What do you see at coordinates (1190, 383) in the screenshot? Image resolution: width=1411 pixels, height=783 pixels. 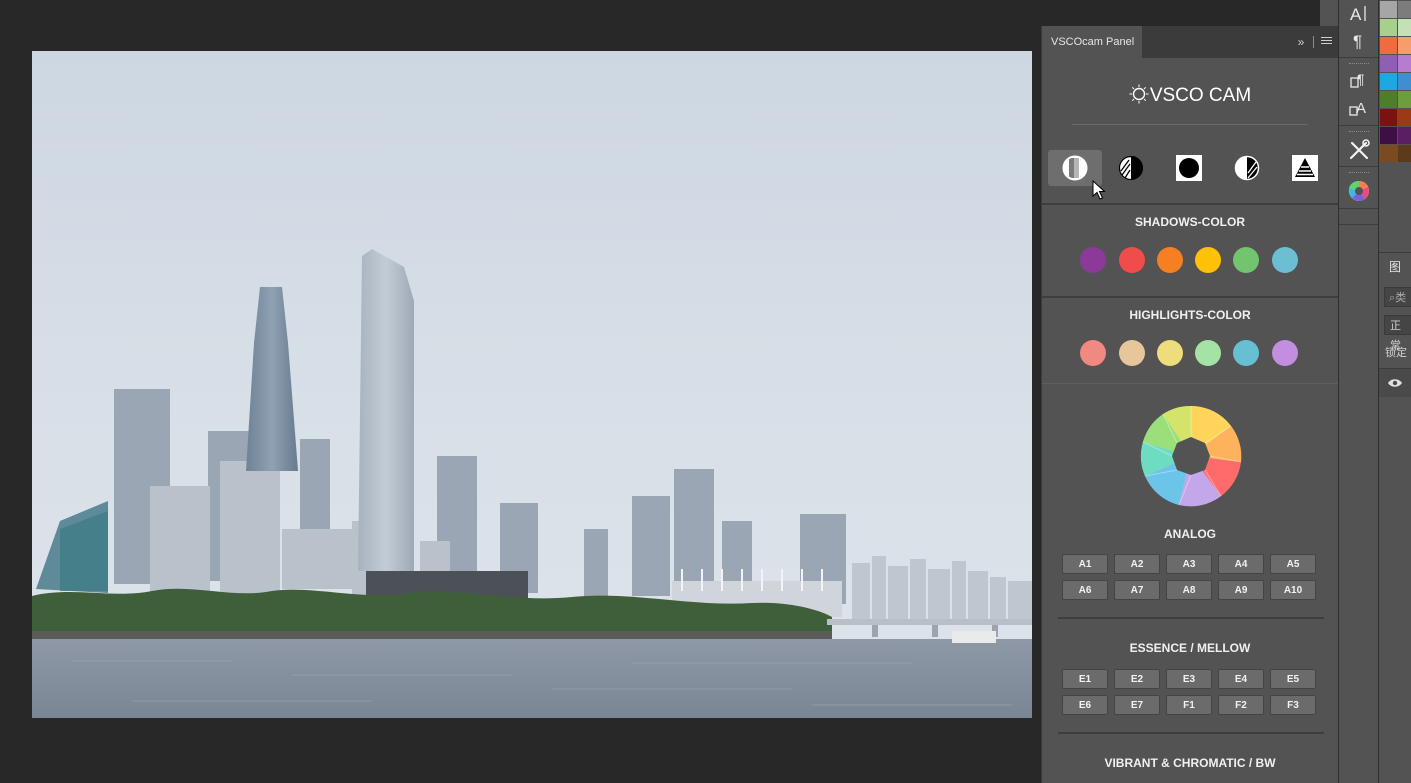 I see `highlights-divider` at bounding box center [1190, 383].